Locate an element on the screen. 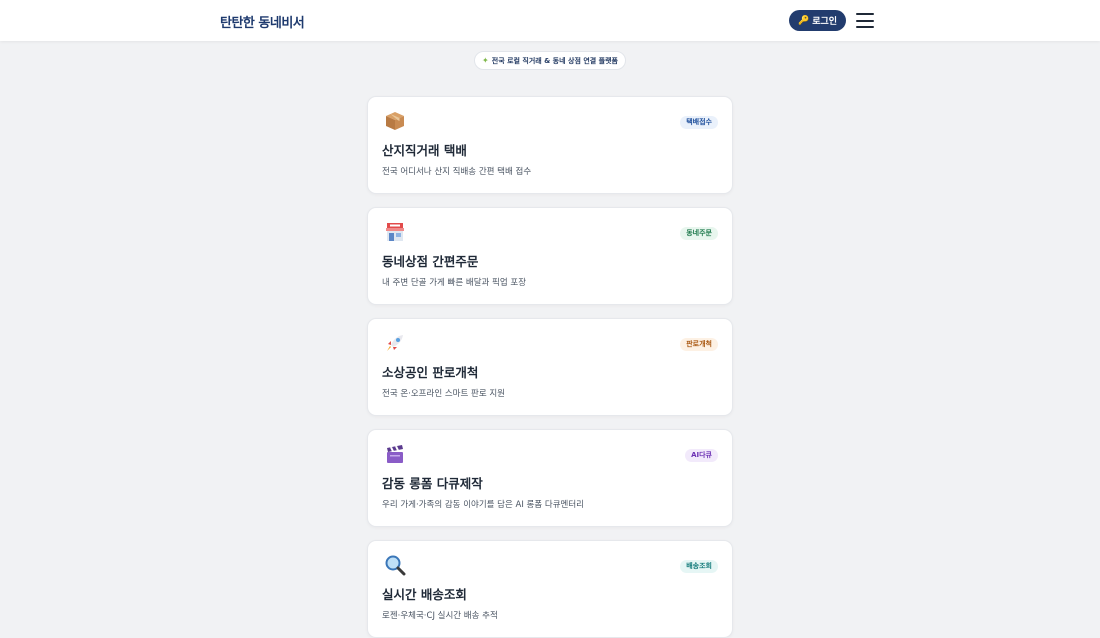  tagline-text: 전국 로컬 직거래 & 동네 상점 연결 플랫폼 is located at coordinates (554, 60).